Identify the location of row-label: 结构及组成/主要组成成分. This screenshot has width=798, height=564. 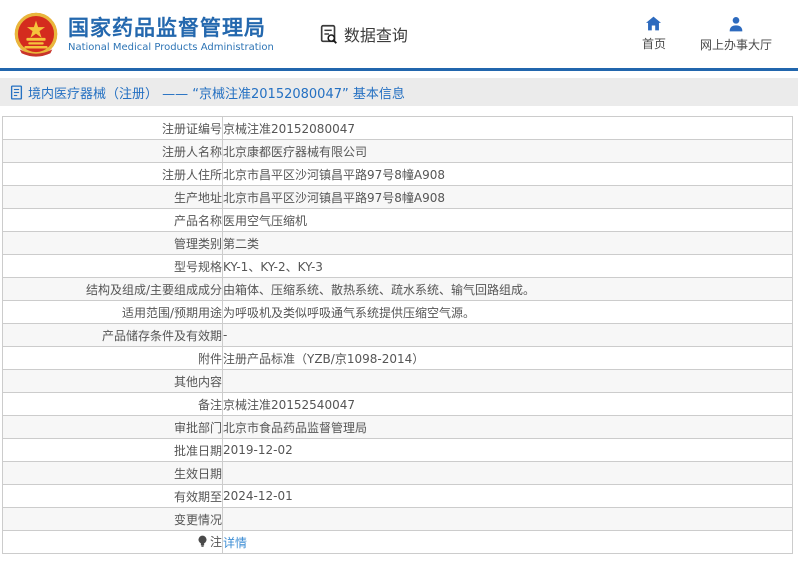
(112, 289).